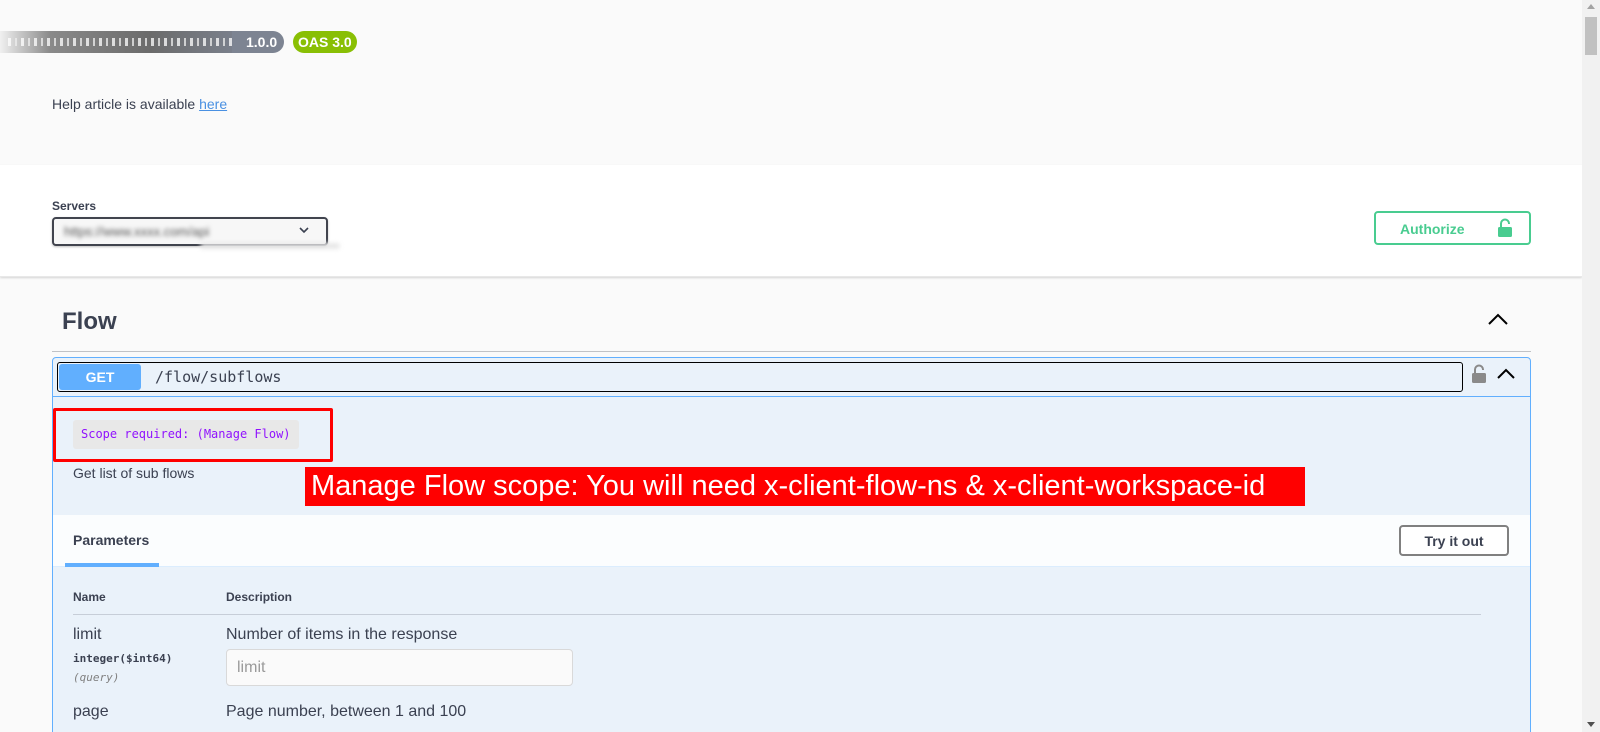 This screenshot has height=732, width=1600. I want to click on api-title-redacted, so click(125, 42).